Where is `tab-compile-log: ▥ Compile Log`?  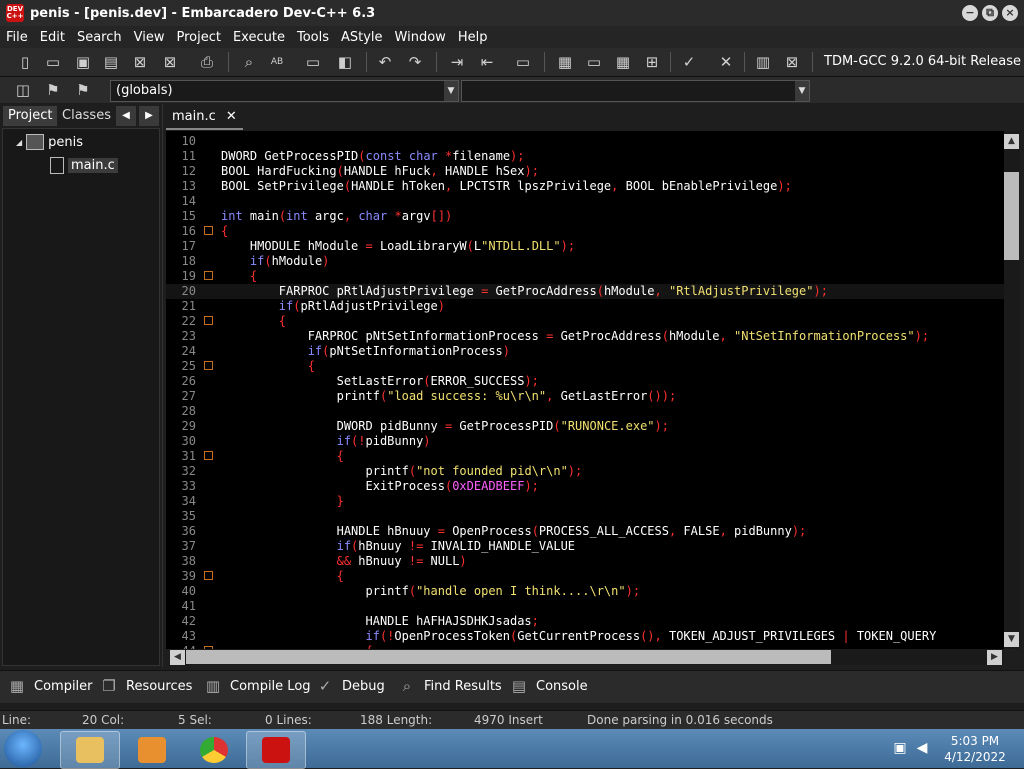 tab-compile-log: ▥ Compile Log is located at coordinates (256, 686).